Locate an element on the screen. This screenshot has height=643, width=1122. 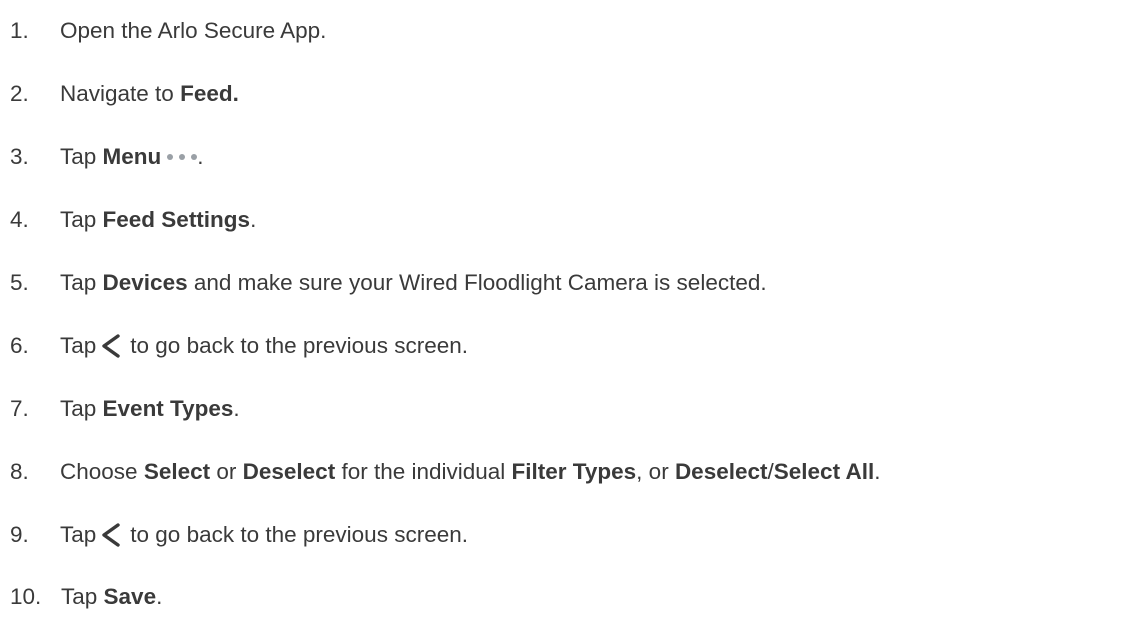
ui-term-bold: Feed Settings is located at coordinates (176, 220).